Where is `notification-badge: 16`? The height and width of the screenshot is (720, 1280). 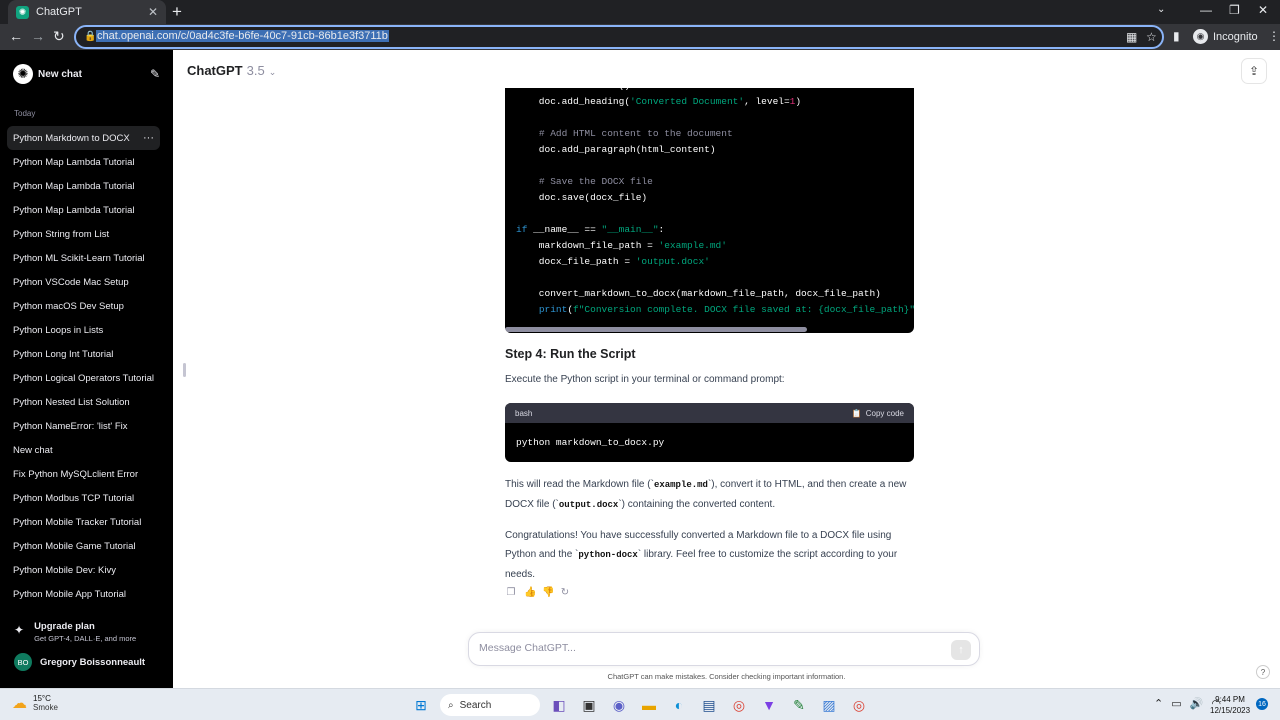 notification-badge: 16 is located at coordinates (1262, 704).